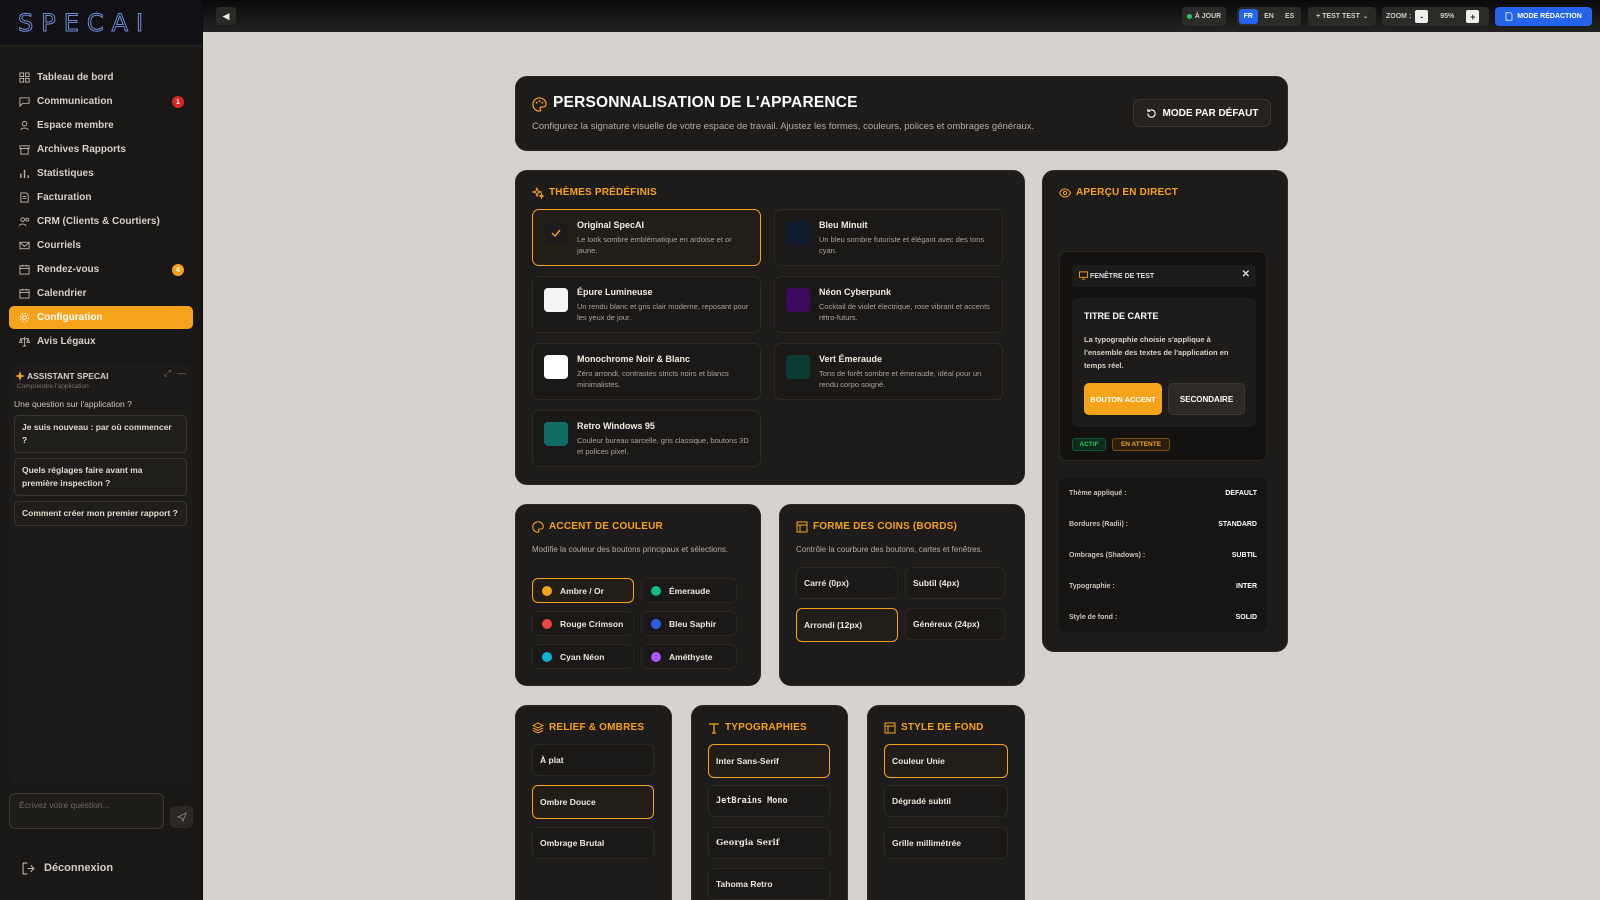  I want to click on sidebar-item-billing: Facturation, so click(101, 197).